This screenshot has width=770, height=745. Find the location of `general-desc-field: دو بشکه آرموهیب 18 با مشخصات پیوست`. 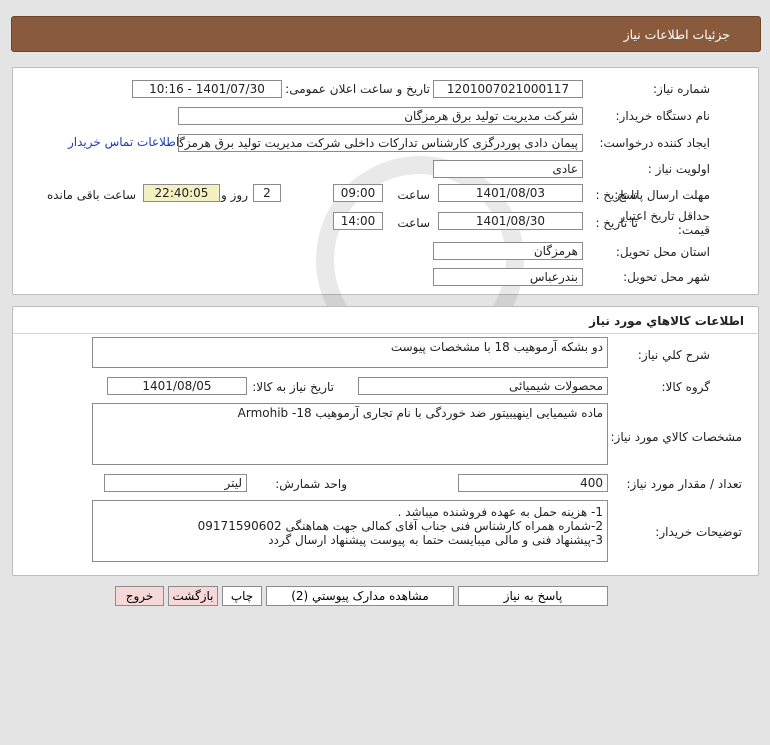

general-desc-field: دو بشکه آرموهیب 18 با مشخصات پیوست is located at coordinates (350, 352).